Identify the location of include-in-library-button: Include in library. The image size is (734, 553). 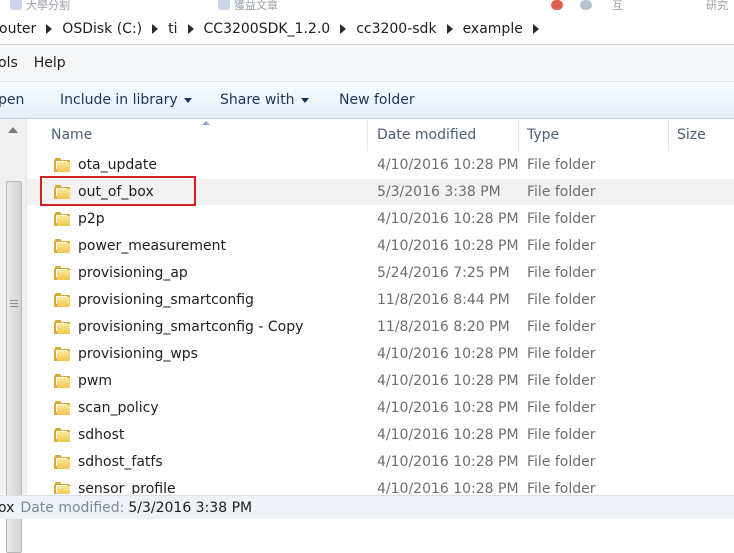
(126, 100).